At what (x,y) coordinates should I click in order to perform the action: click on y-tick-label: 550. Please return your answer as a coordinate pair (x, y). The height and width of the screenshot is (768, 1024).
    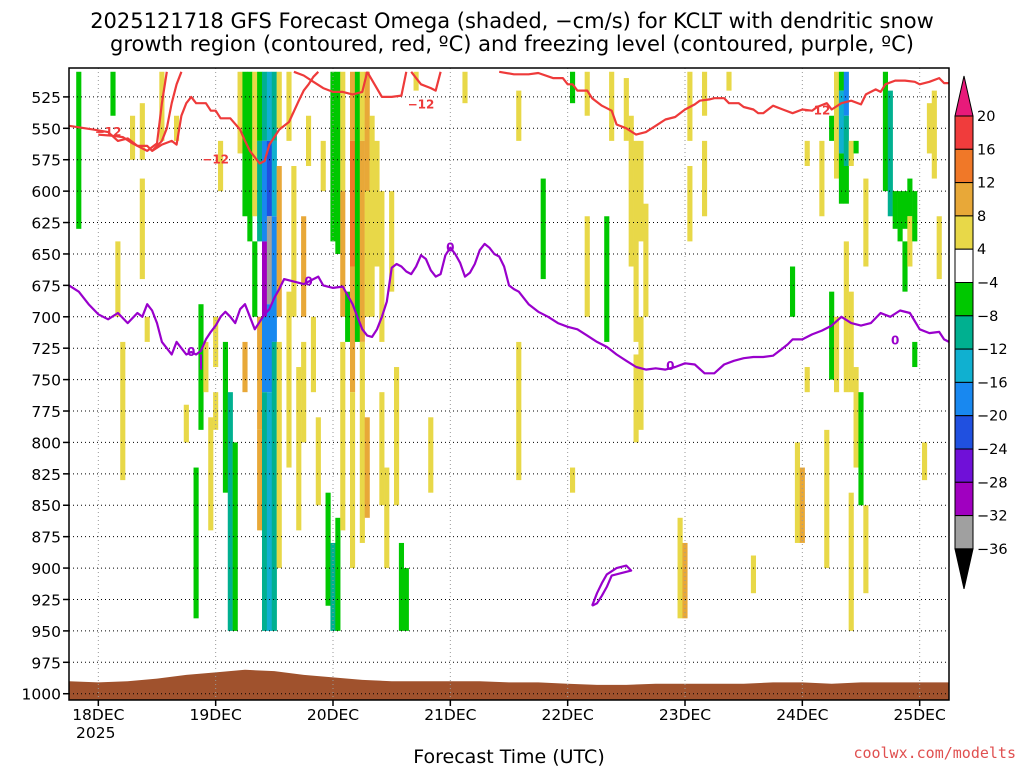
    Looking at the image, I should click on (46, 129).